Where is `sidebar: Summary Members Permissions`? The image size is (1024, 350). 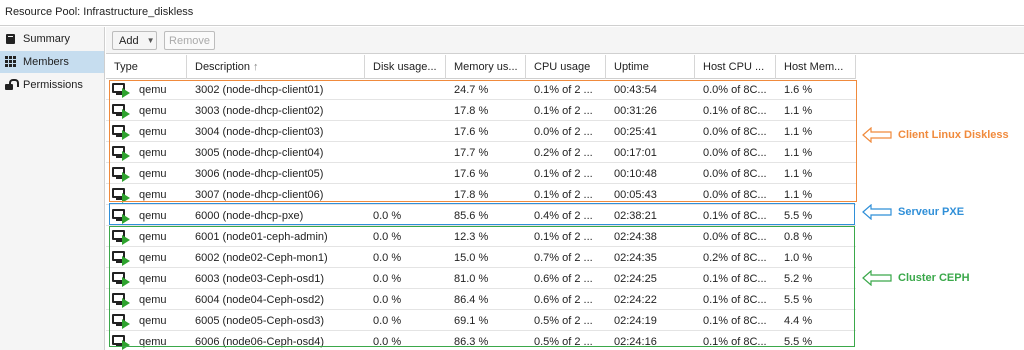 sidebar: Summary Members Permissions is located at coordinates (52, 188).